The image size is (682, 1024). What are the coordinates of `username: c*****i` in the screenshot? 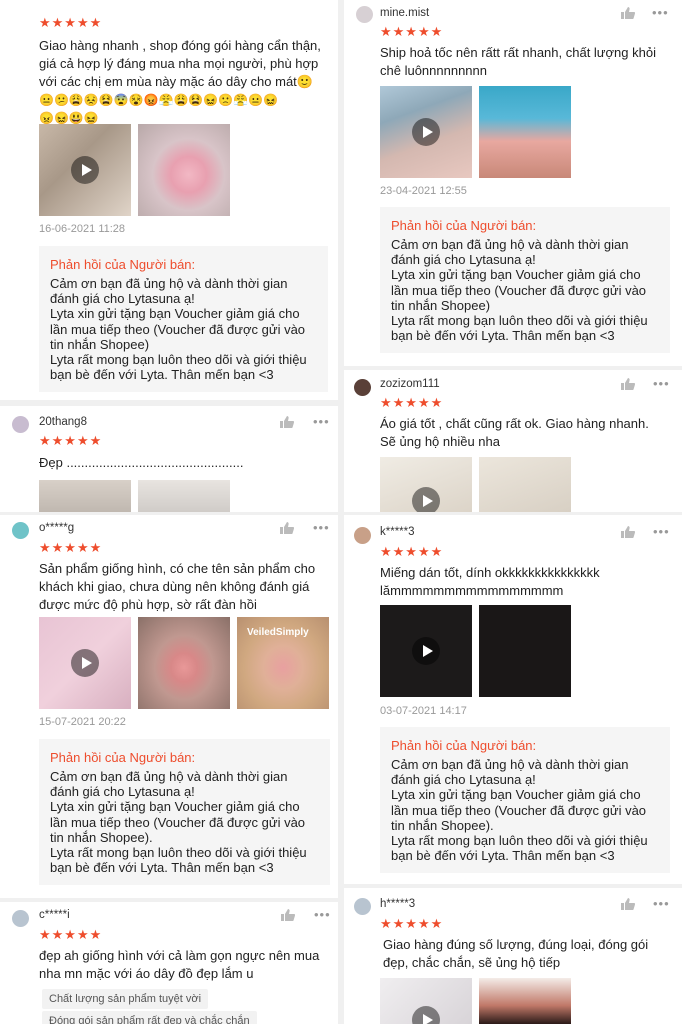 It's located at (54, 915).